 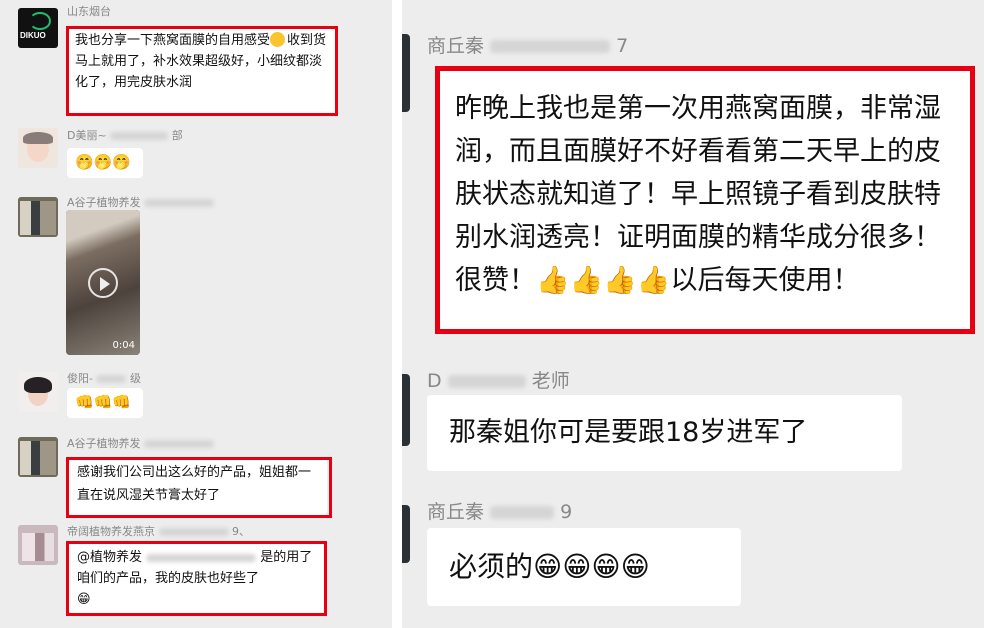 I want to click on video-message: 0:04, so click(x=103, y=282).